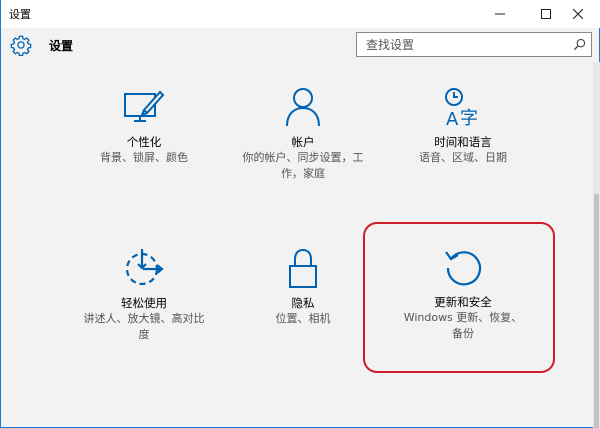  I want to click on tile-accounts: 帐户 你的帐户、同步设置，工作，家庭, so click(303, 134).